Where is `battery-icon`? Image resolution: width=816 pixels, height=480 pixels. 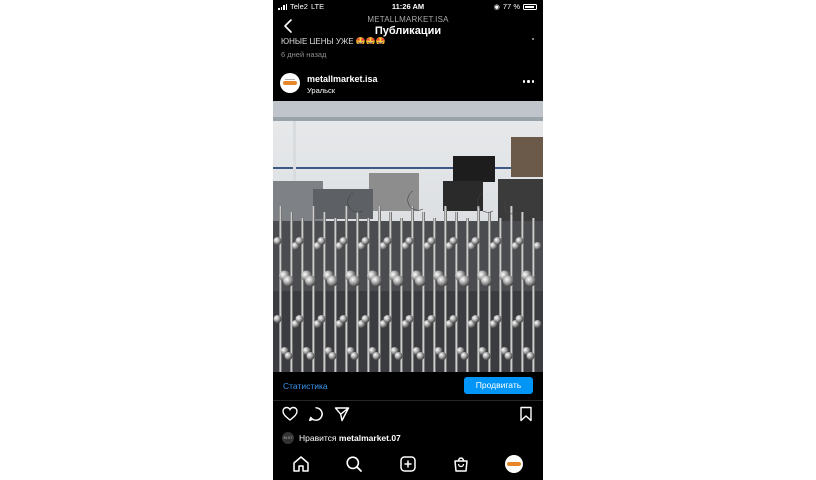
battery-icon is located at coordinates (530, 6).